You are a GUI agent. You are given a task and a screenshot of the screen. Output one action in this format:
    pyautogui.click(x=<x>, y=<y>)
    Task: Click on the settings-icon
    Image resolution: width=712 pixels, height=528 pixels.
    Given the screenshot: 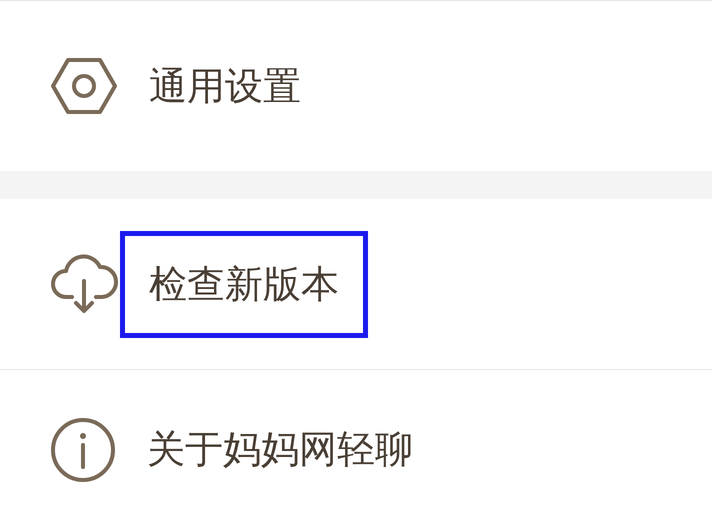 What is the action you would take?
    pyautogui.click(x=84, y=86)
    